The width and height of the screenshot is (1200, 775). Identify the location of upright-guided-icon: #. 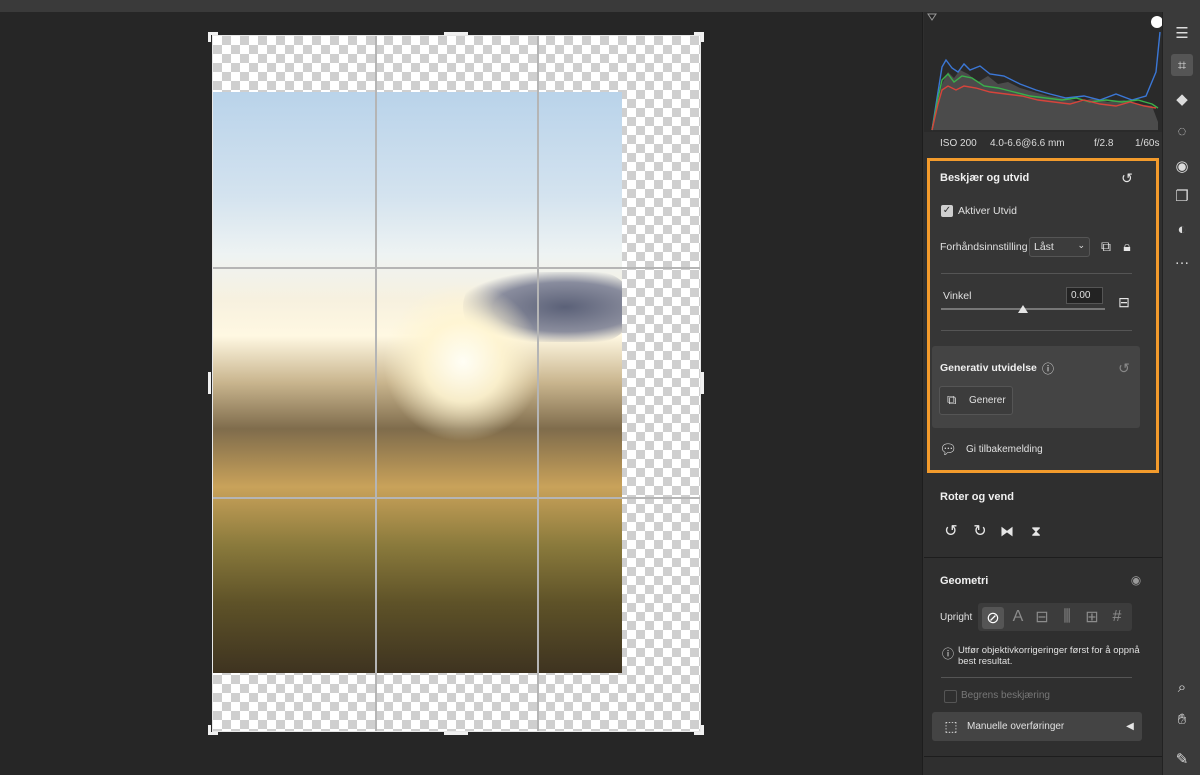
(1117, 617).